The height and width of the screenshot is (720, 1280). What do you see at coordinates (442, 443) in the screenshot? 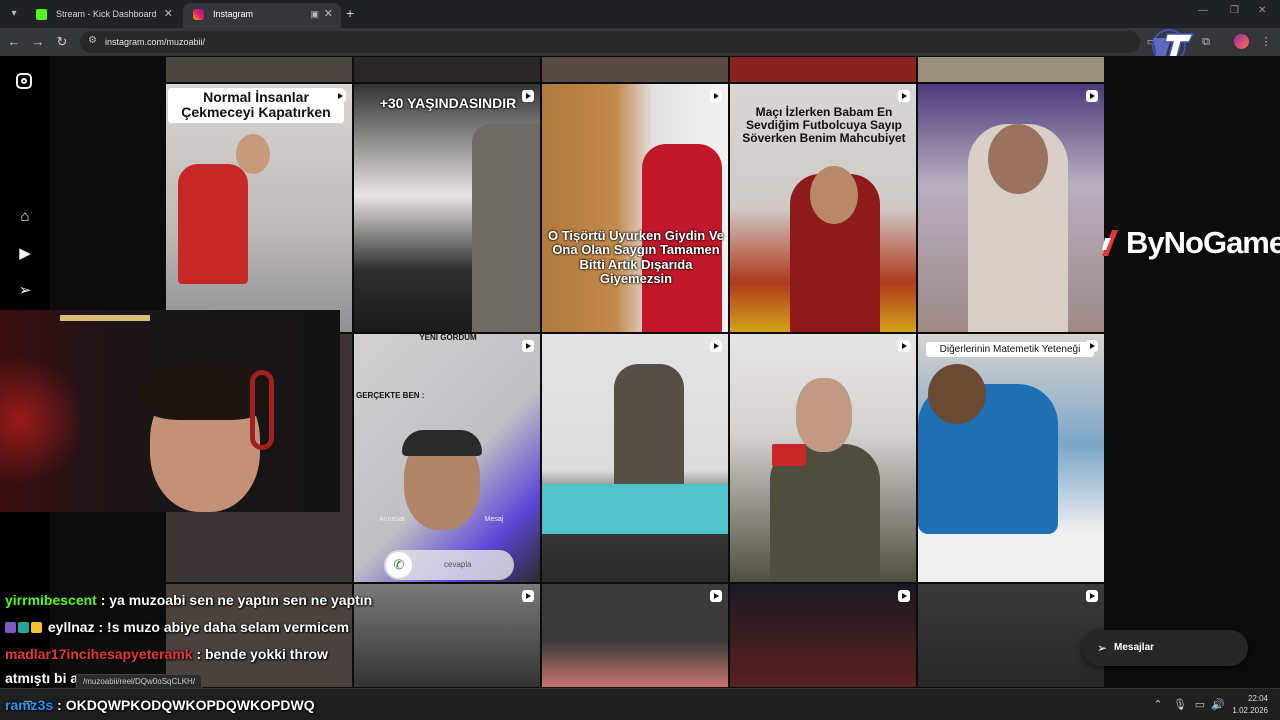
I see `photo-subject-cap` at bounding box center [442, 443].